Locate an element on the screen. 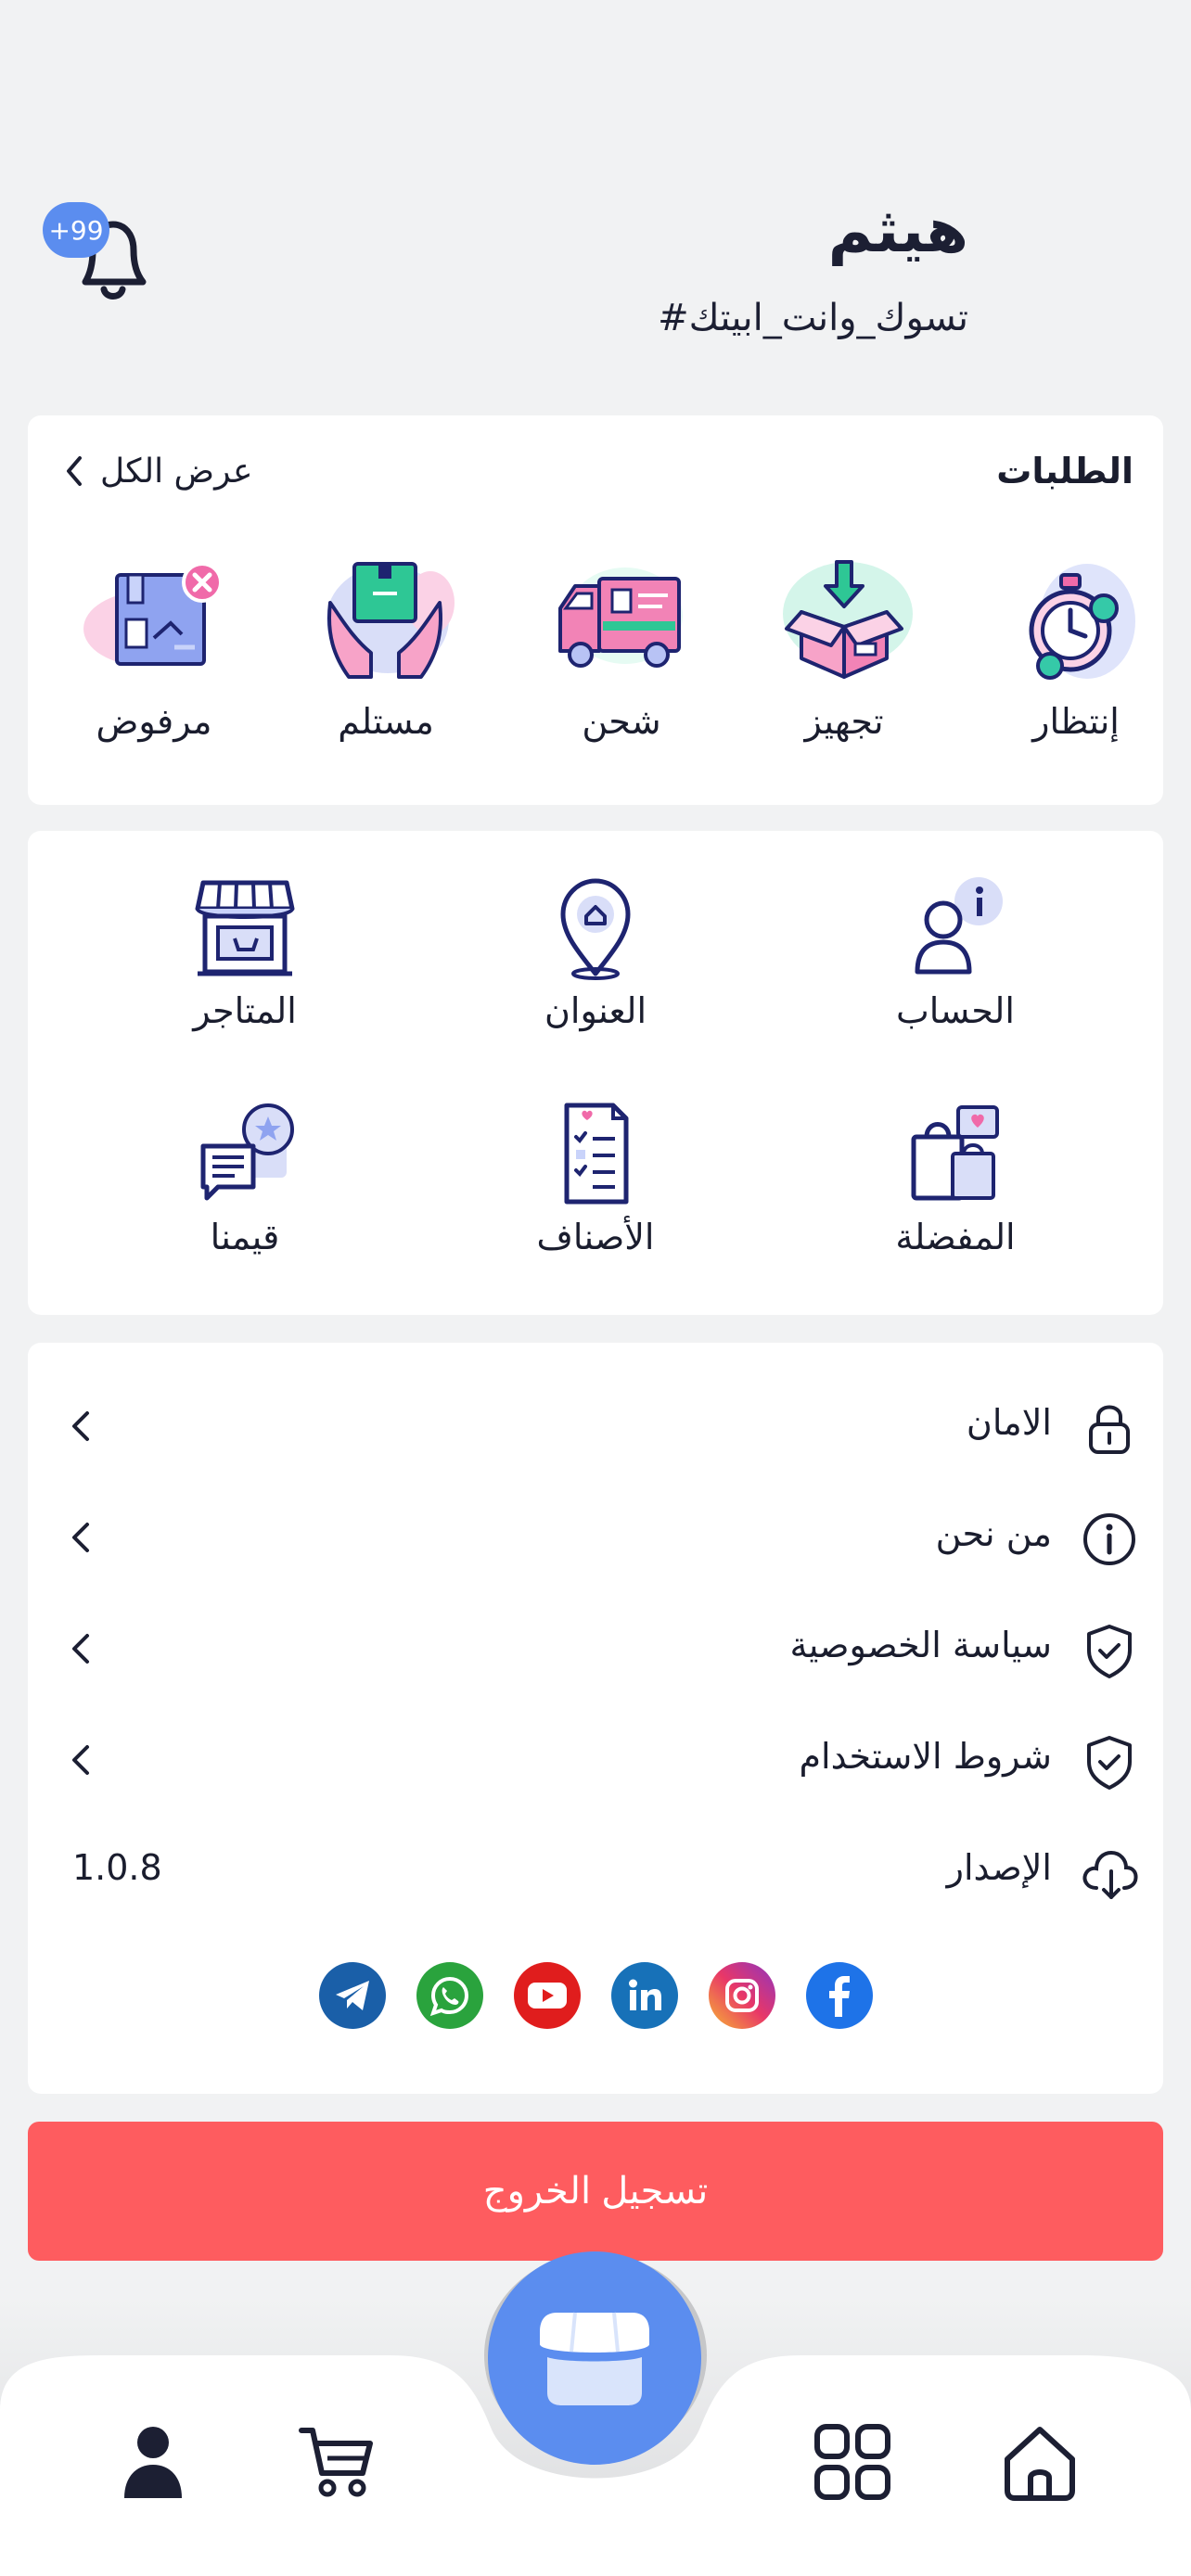 This screenshot has height=2576, width=1191. orders-title: الطلبات is located at coordinates (1064, 471).